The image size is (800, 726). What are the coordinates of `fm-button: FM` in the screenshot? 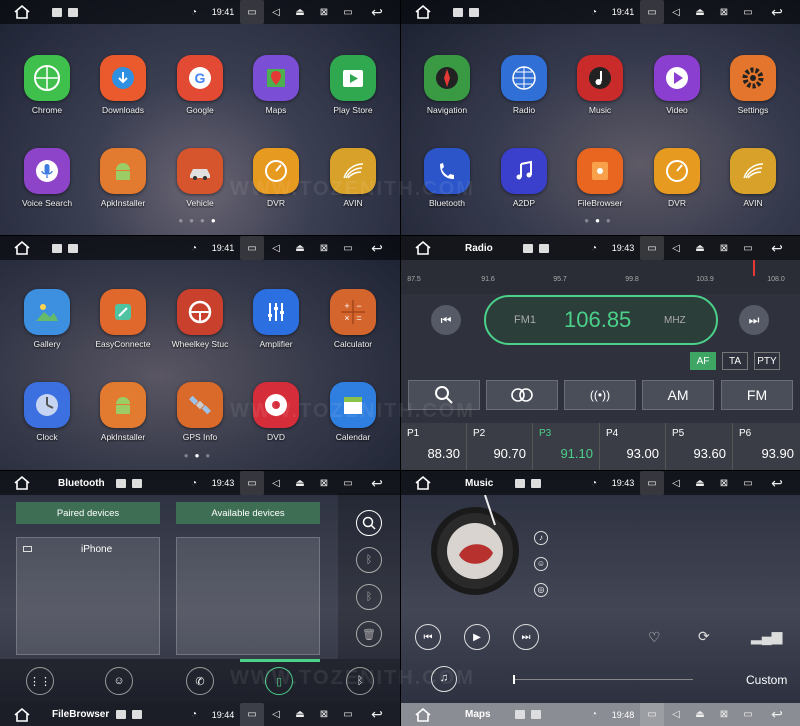 It's located at (757, 395).